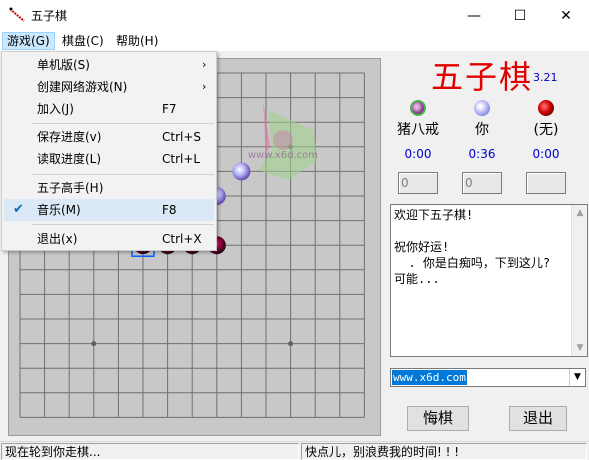 This screenshot has height=460, width=589. What do you see at coordinates (580, 348) in the screenshot?
I see `scroll-down-icon: ▼` at bounding box center [580, 348].